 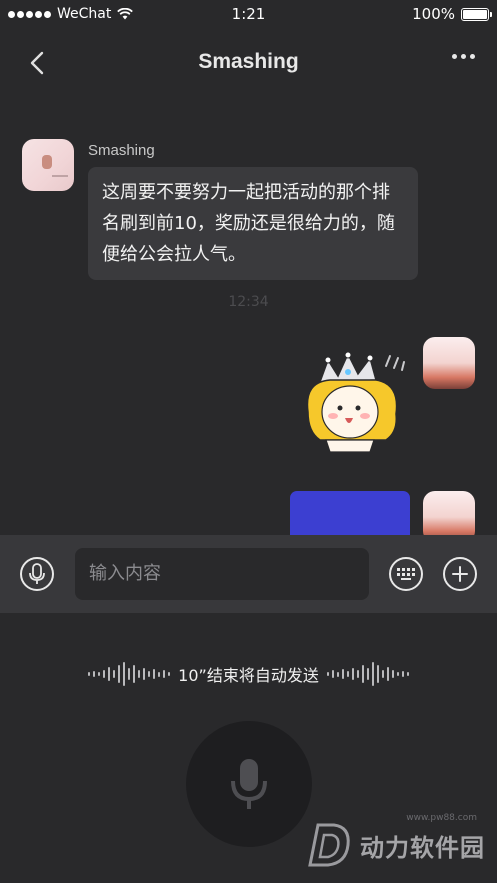 I want to click on chat-title: Smashing, so click(x=248, y=61).